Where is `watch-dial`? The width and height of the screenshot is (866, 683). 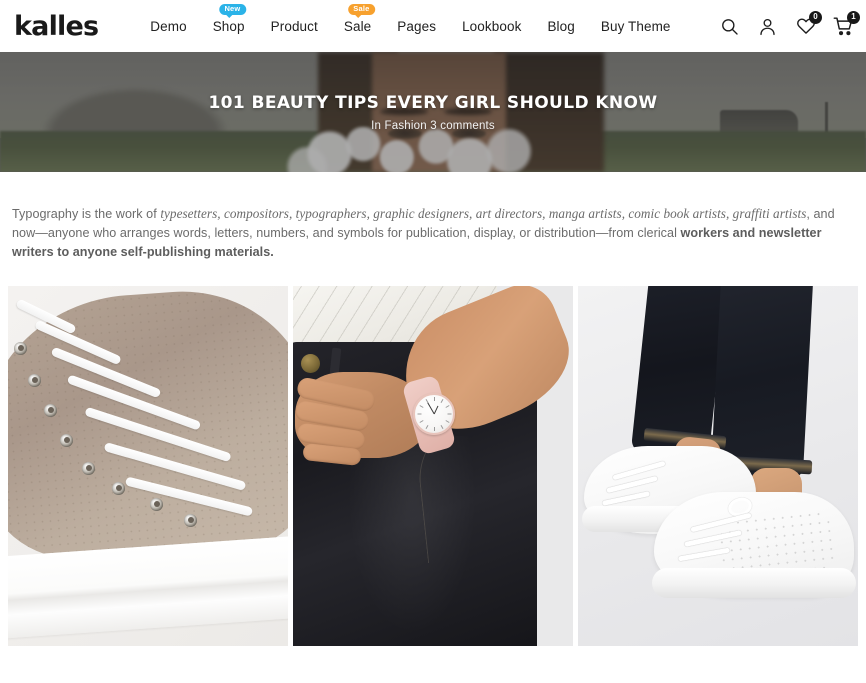
watch-dial is located at coordinates (434, 413).